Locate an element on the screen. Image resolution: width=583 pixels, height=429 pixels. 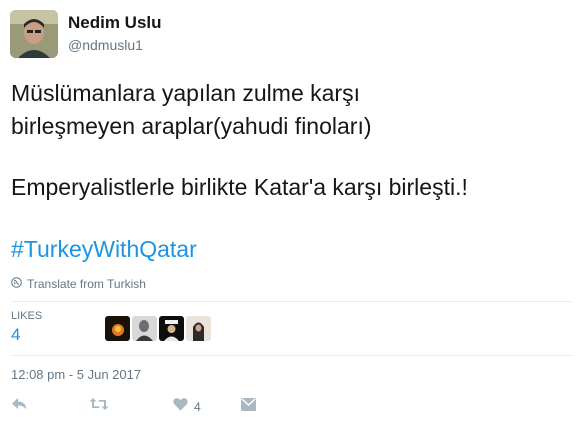
direct-message-button is located at coordinates (248, 406).